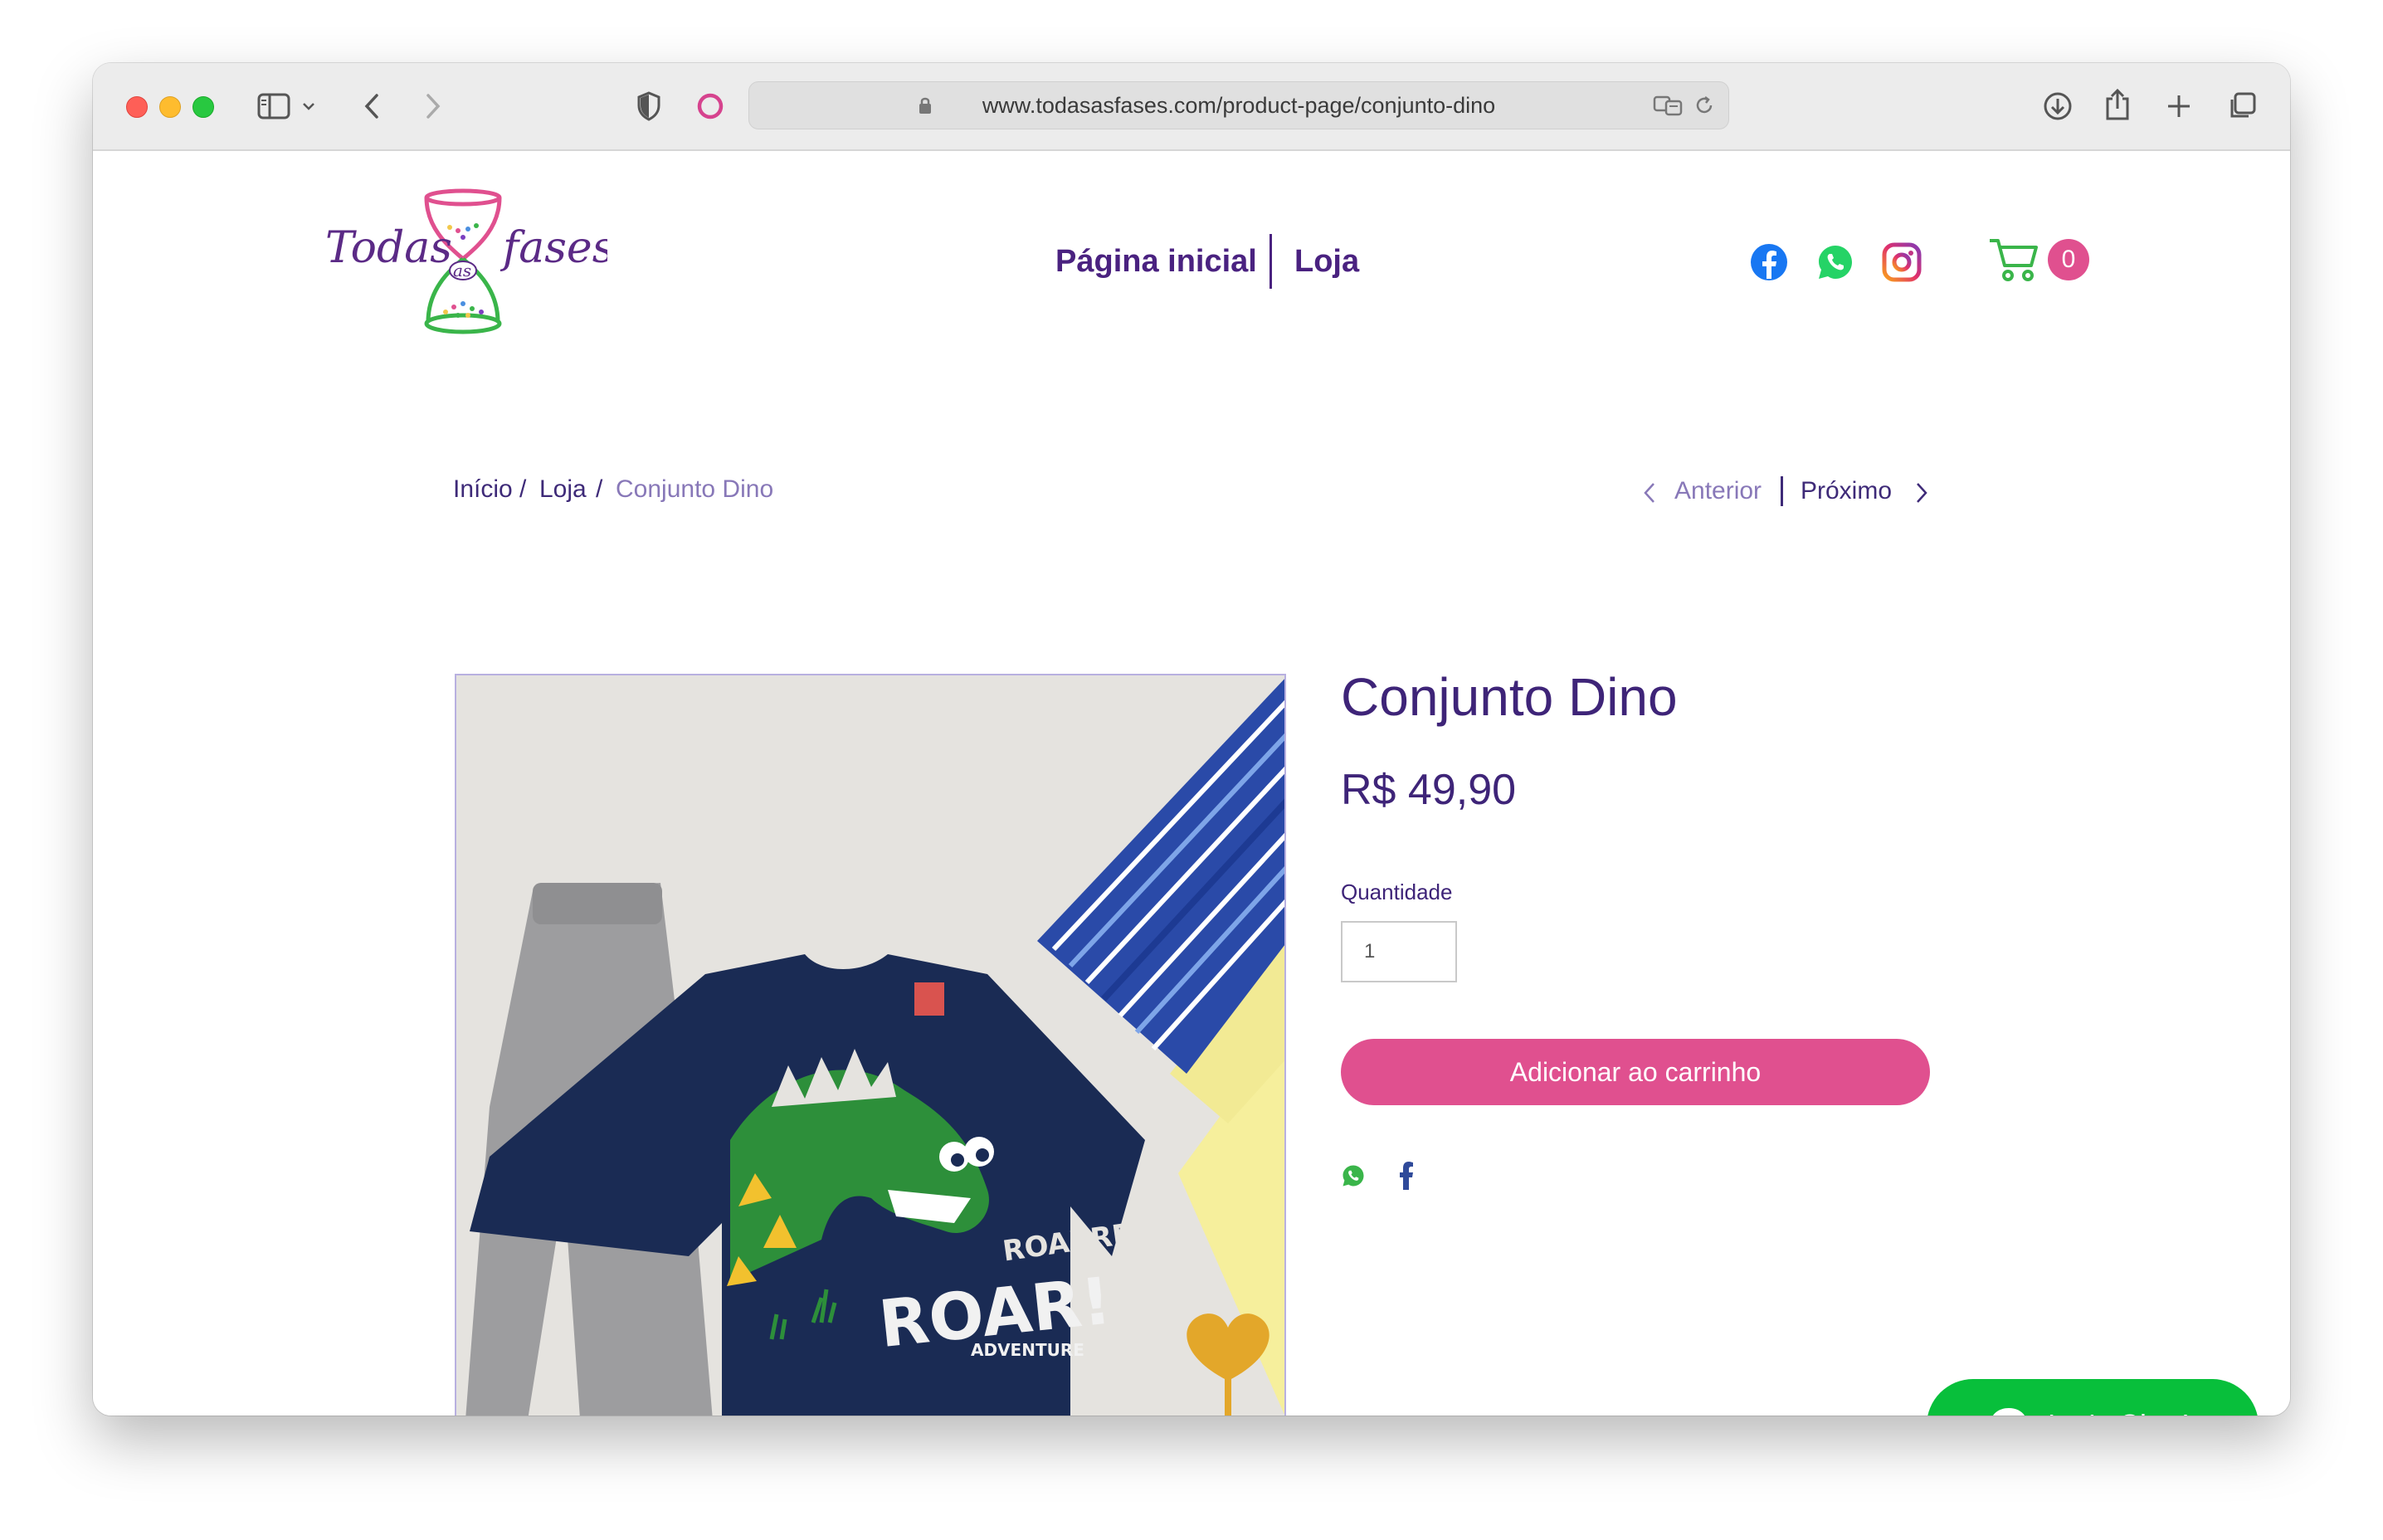 The width and height of the screenshot is (2383, 1540). Describe the element at coordinates (1397, 892) in the screenshot. I see `quantity-label: Quantidade` at that location.